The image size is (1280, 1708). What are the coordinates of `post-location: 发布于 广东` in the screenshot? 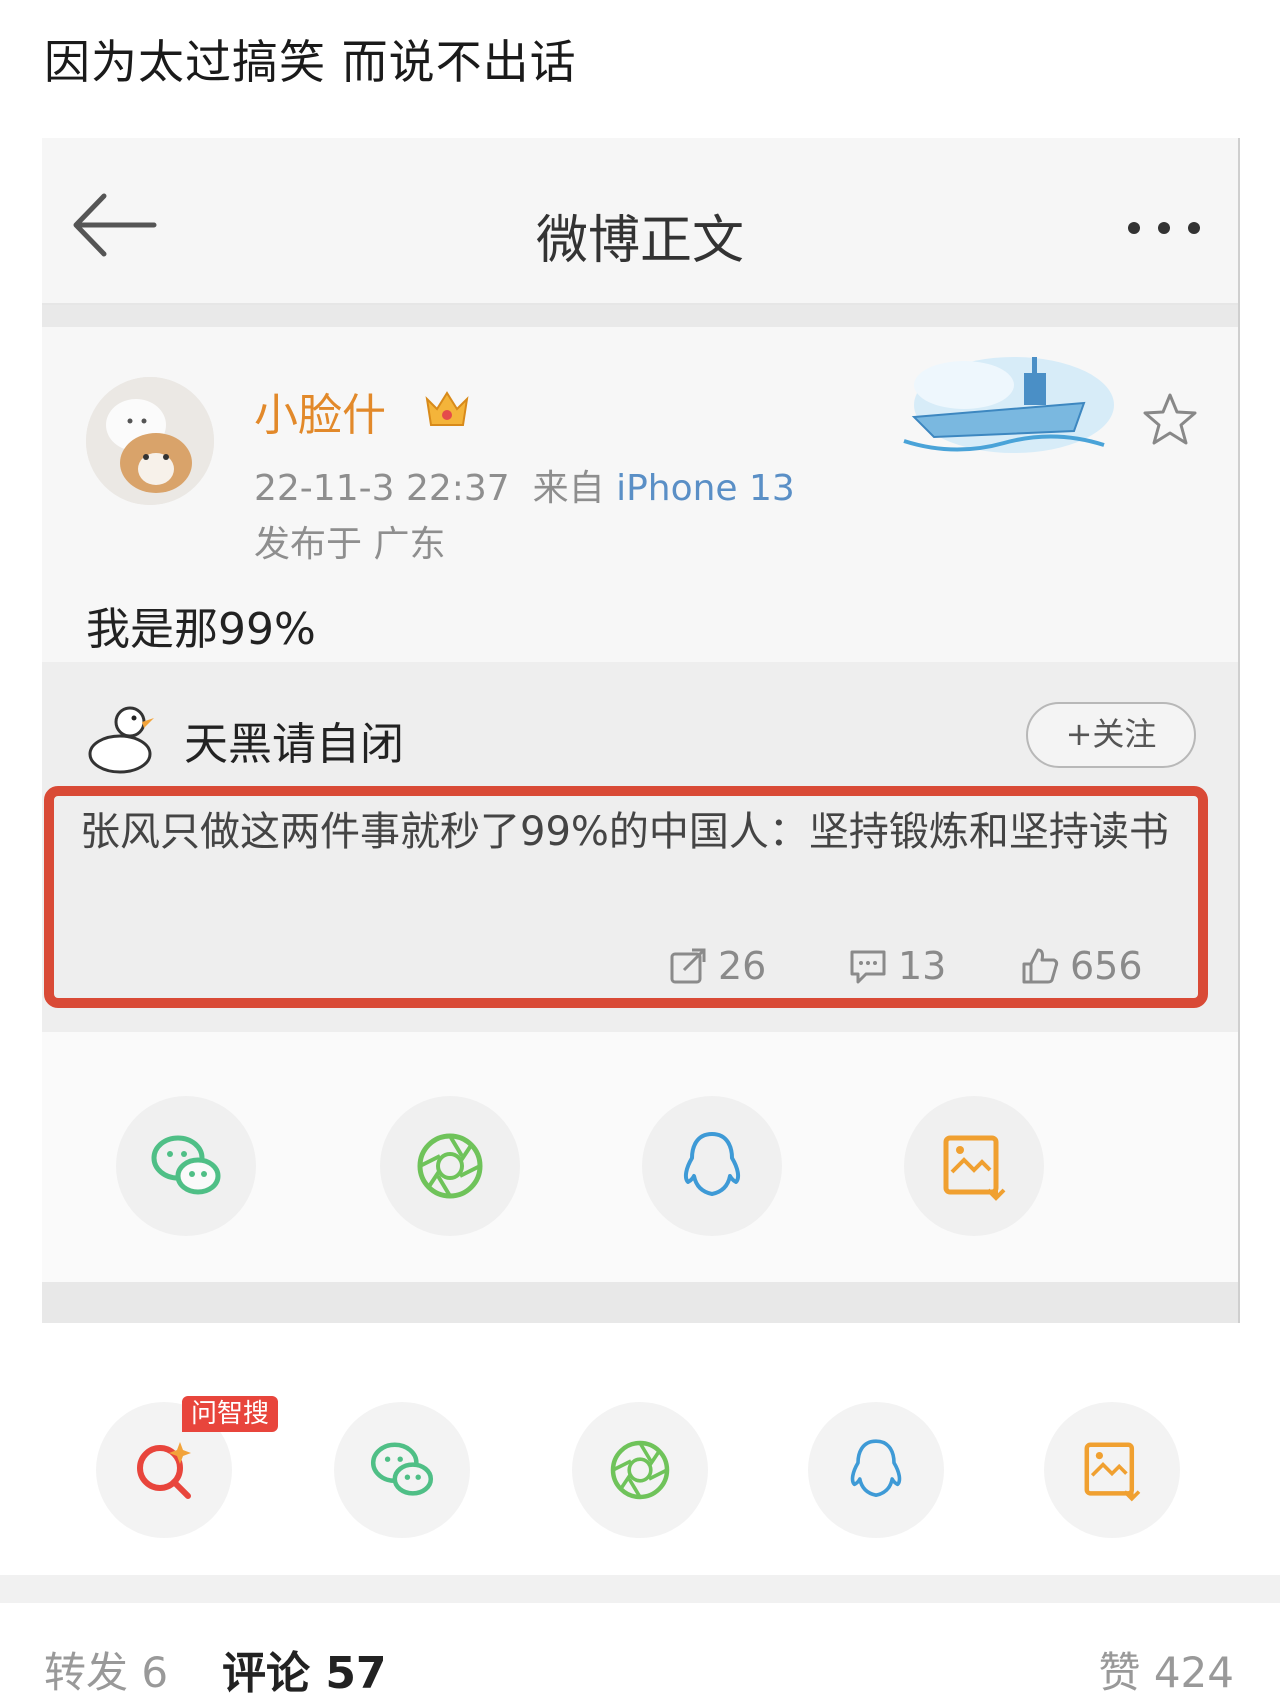 It's located at (350, 544).